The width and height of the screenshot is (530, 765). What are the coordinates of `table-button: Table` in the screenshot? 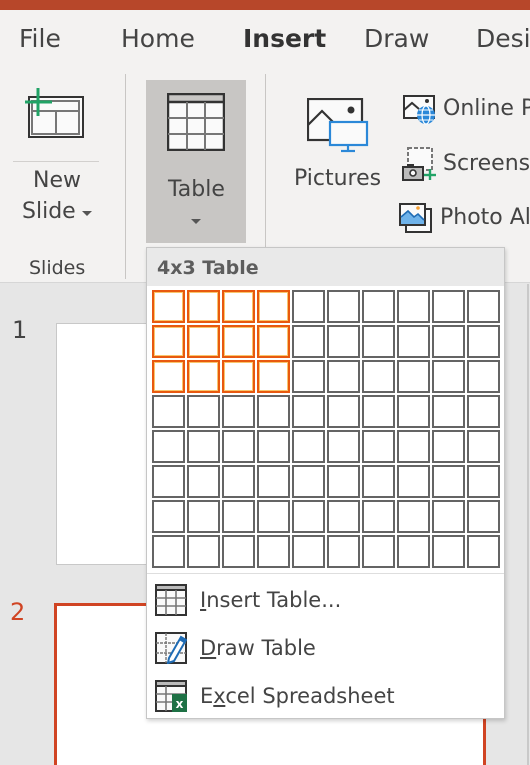 It's located at (196, 161).